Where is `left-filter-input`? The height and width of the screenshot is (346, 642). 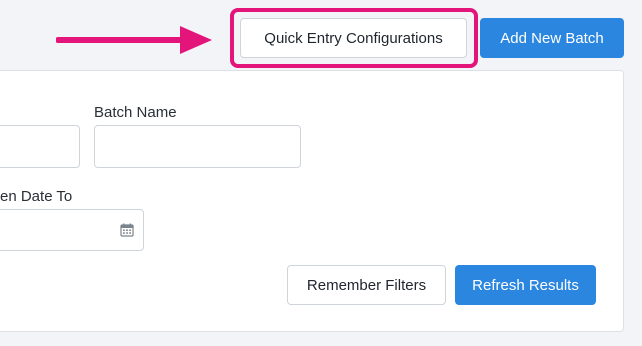 left-filter-input is located at coordinates (40, 146).